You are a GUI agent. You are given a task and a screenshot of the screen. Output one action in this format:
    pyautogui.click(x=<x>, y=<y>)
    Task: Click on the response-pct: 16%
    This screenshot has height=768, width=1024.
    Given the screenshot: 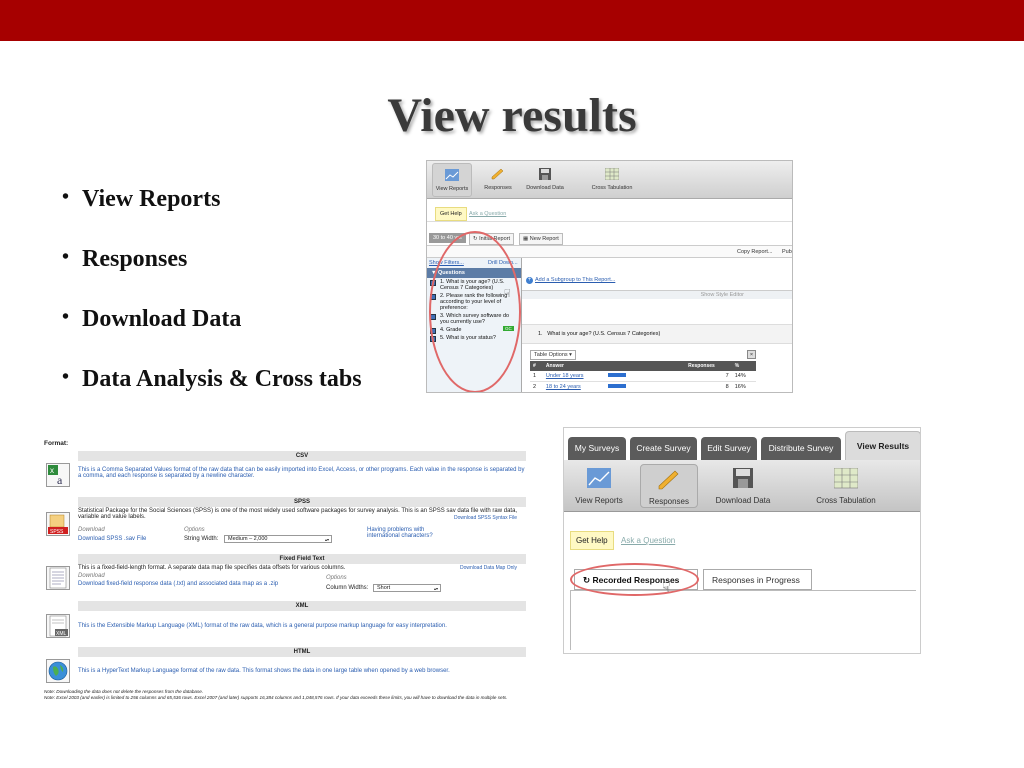 What is the action you would take?
    pyautogui.click(x=743, y=386)
    